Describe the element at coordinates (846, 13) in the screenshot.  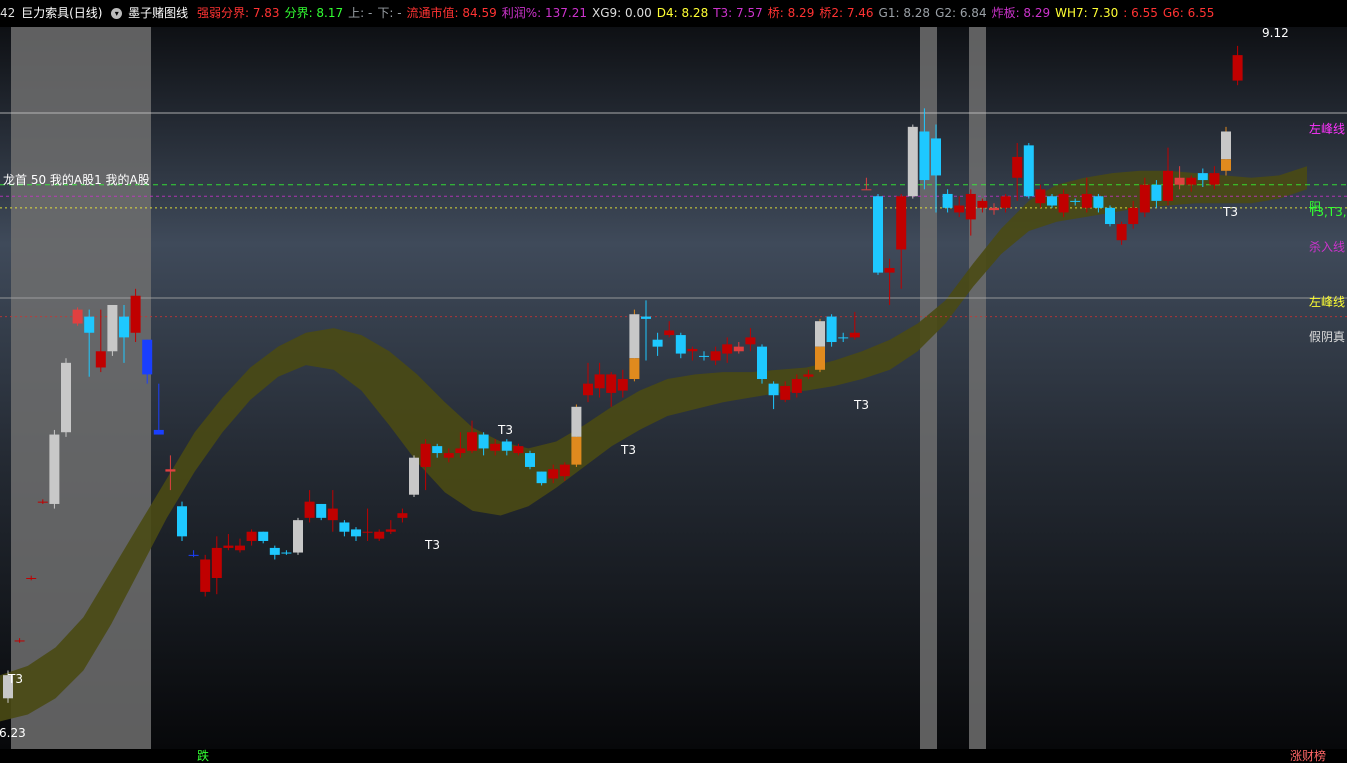
I see `indicator-field: 桥2: 7.46` at that location.